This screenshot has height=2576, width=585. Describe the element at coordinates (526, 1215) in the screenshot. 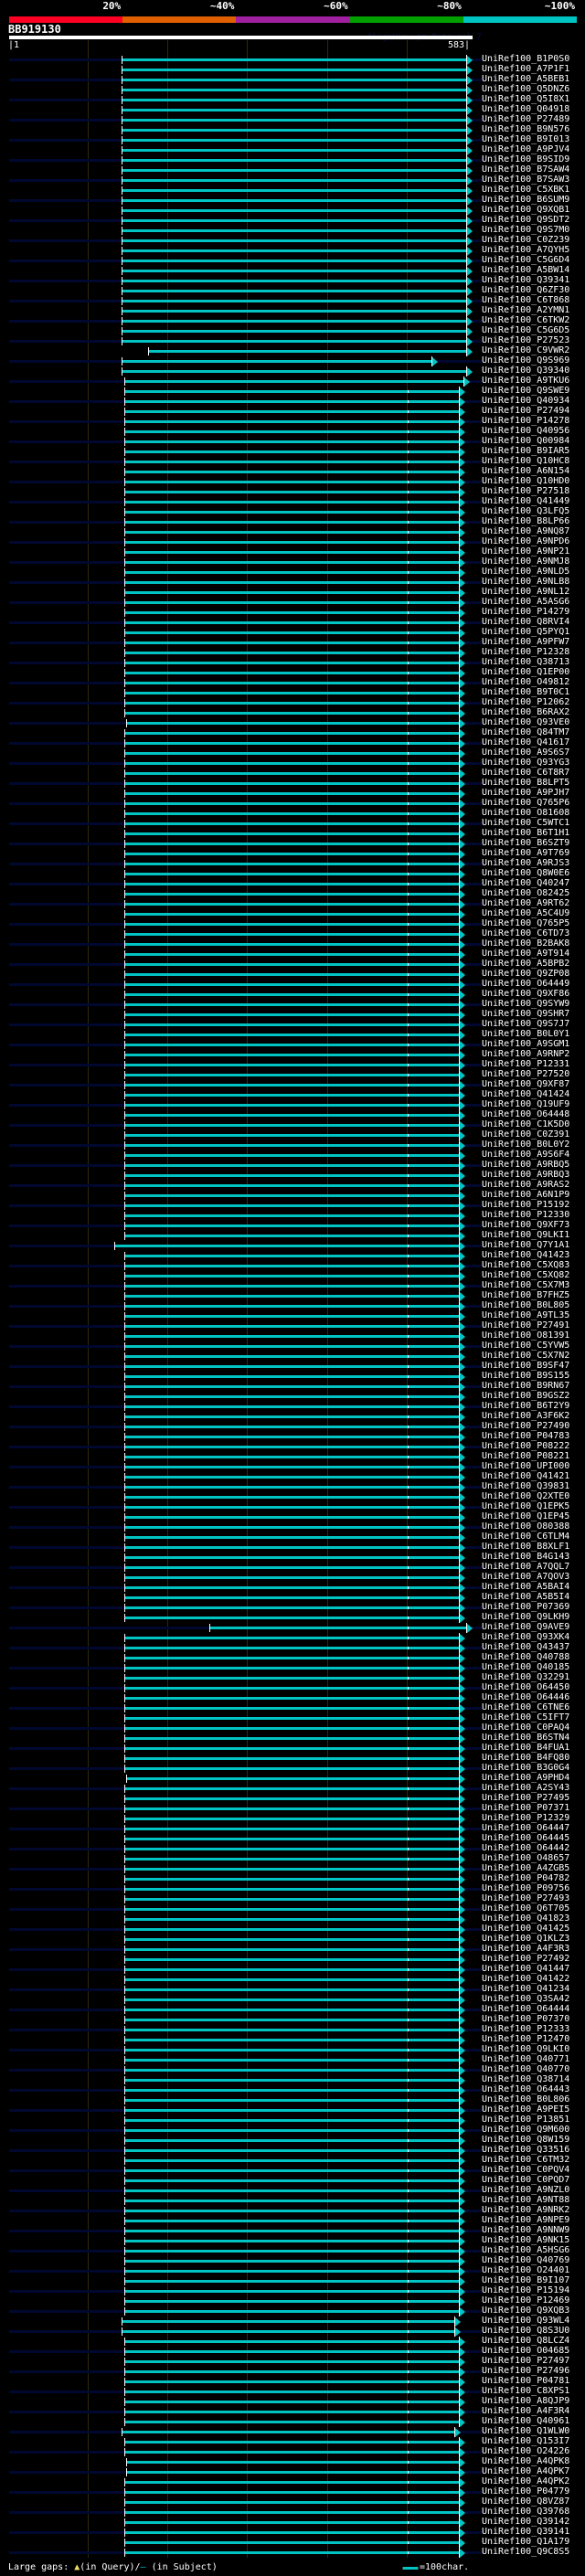

I see `hit-label: UniRef100_P12330` at that location.